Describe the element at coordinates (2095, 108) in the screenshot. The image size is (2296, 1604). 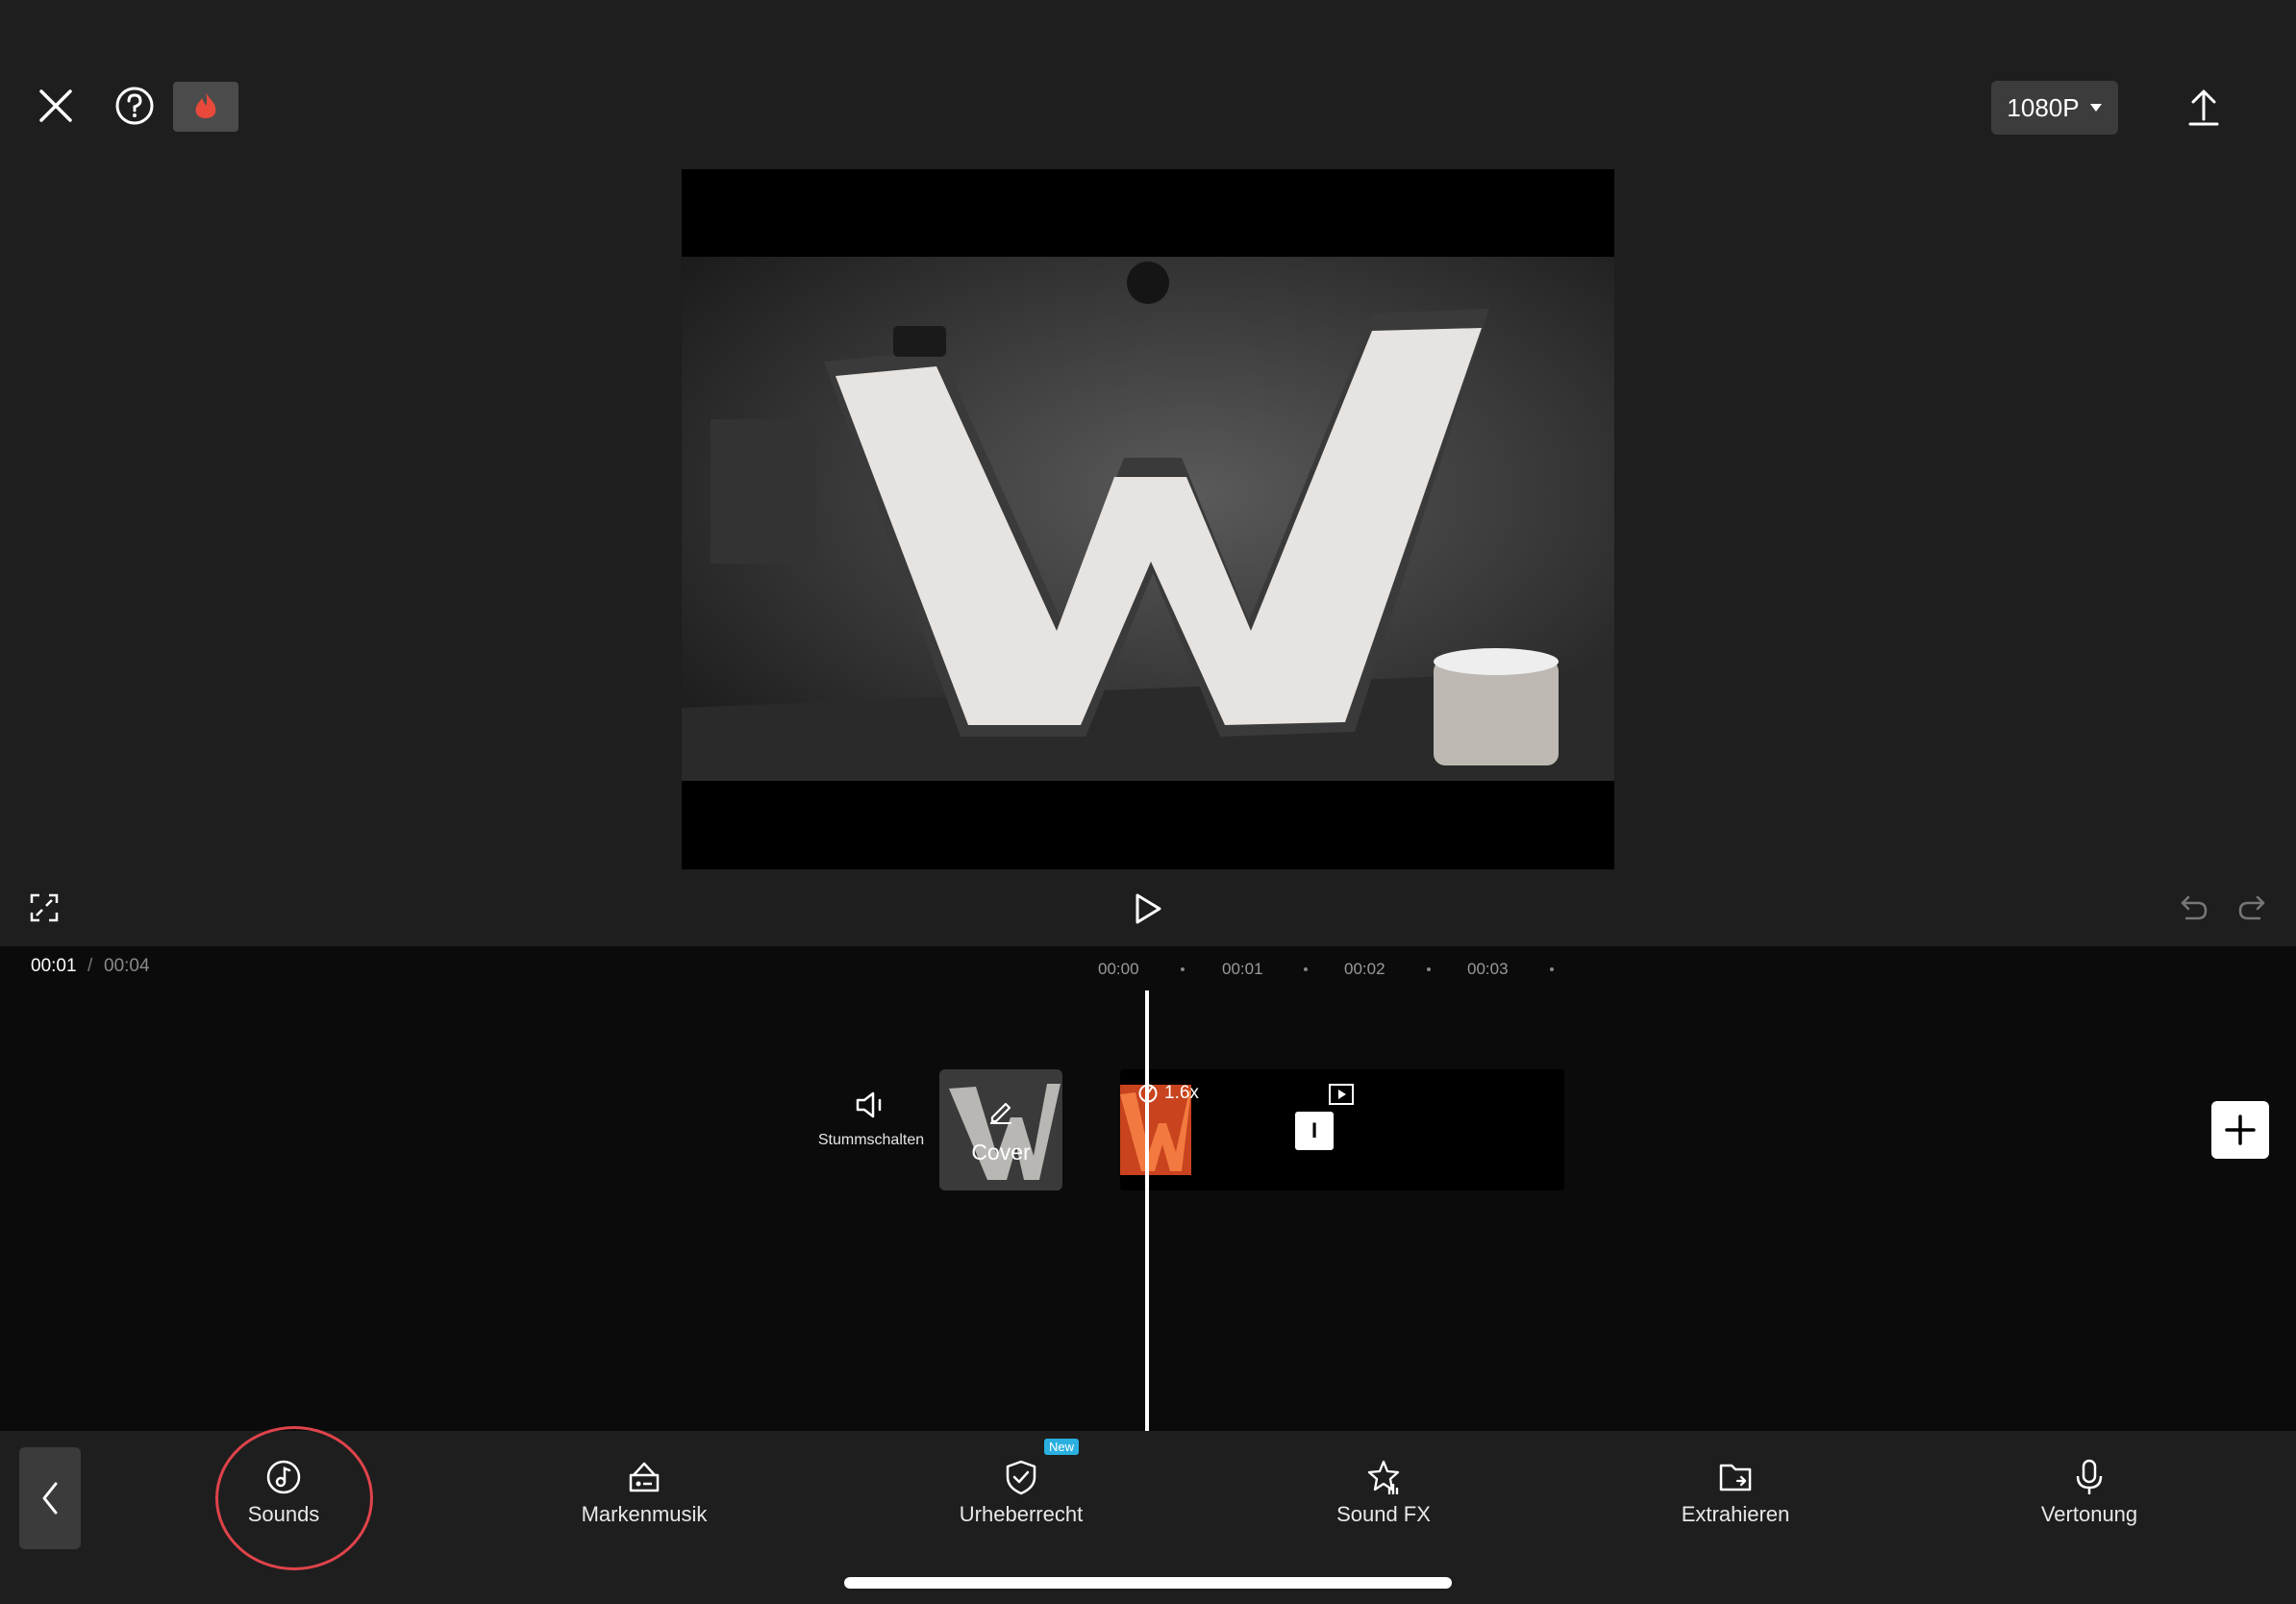
I see `caret-down-icon` at that location.